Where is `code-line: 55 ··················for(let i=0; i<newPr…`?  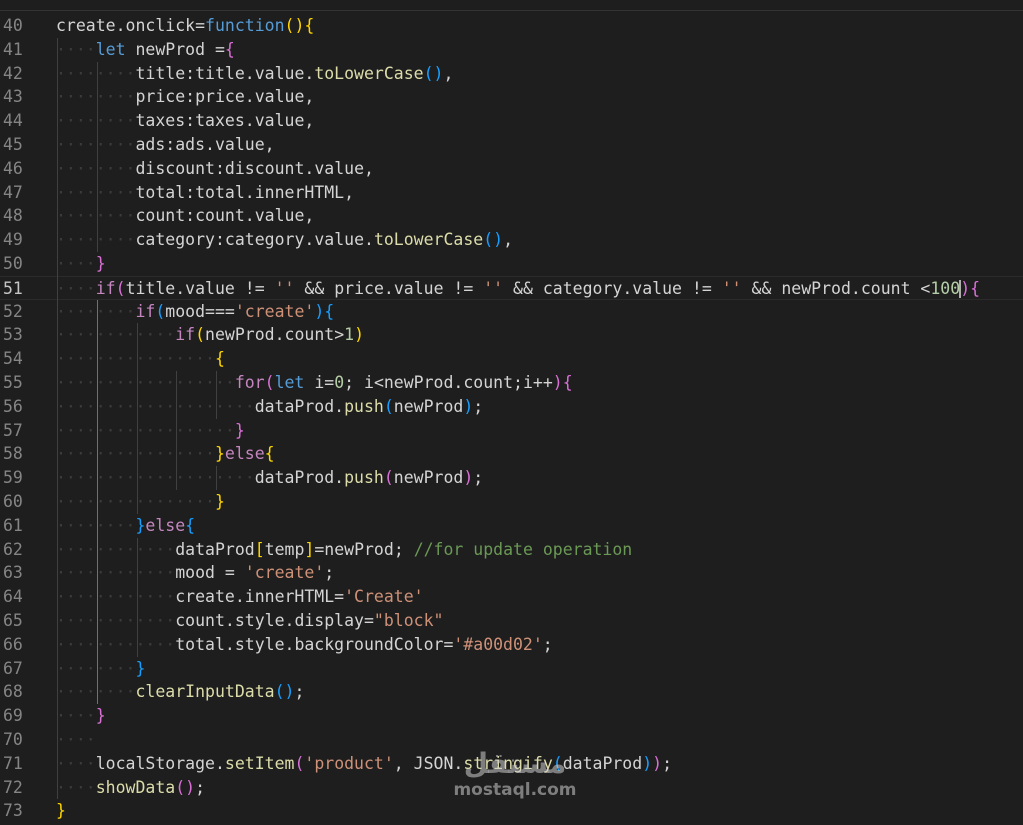 code-line: 55 ··················for(let i=0; i<newPr… is located at coordinates (511, 383).